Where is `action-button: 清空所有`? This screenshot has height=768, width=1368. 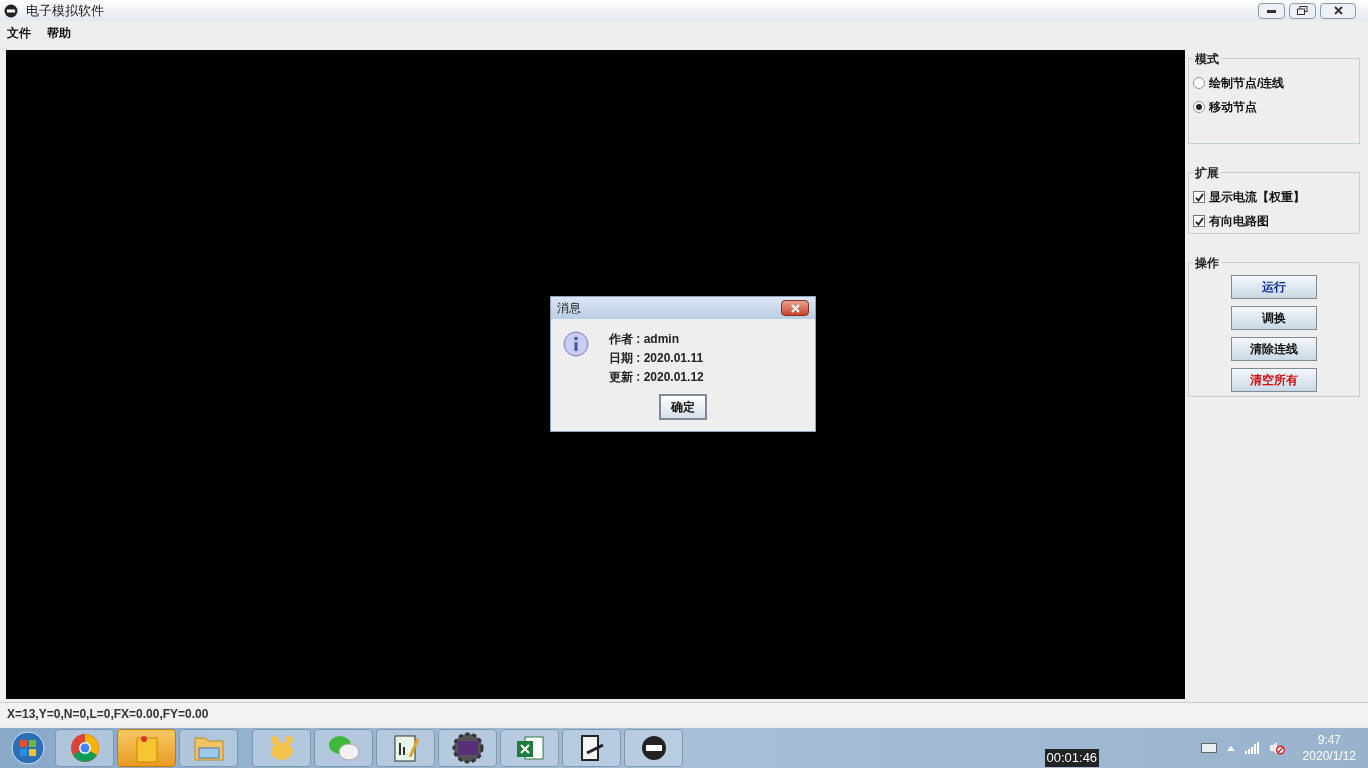 action-button: 清空所有 is located at coordinates (1274, 380).